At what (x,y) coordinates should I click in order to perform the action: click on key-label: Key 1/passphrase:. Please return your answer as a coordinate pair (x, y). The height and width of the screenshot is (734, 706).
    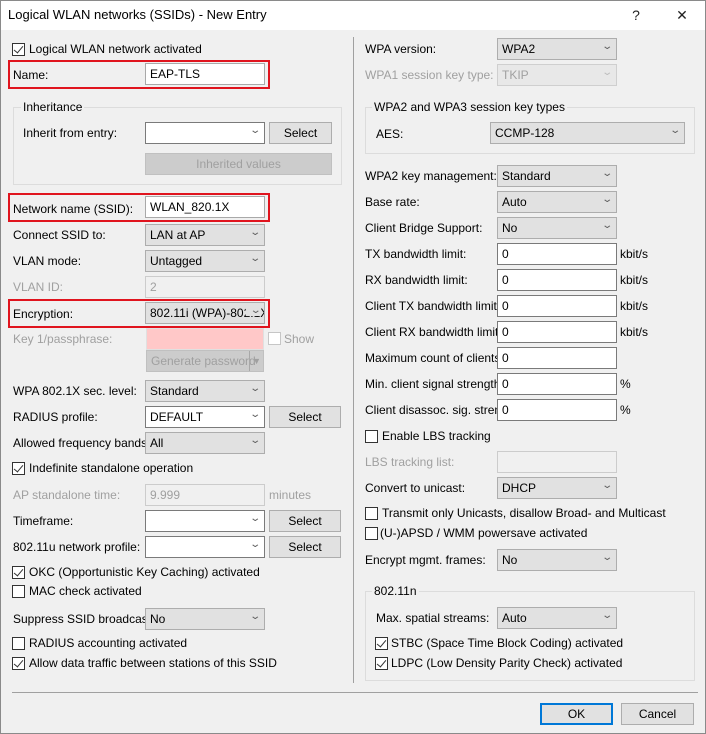
    Looking at the image, I should click on (63, 339).